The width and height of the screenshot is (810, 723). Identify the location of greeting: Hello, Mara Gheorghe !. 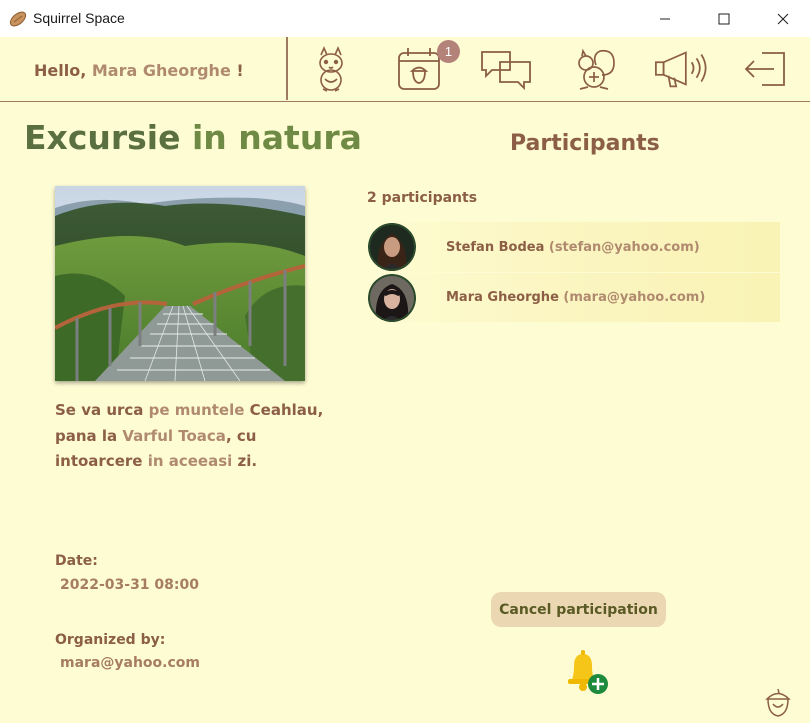
(139, 70).